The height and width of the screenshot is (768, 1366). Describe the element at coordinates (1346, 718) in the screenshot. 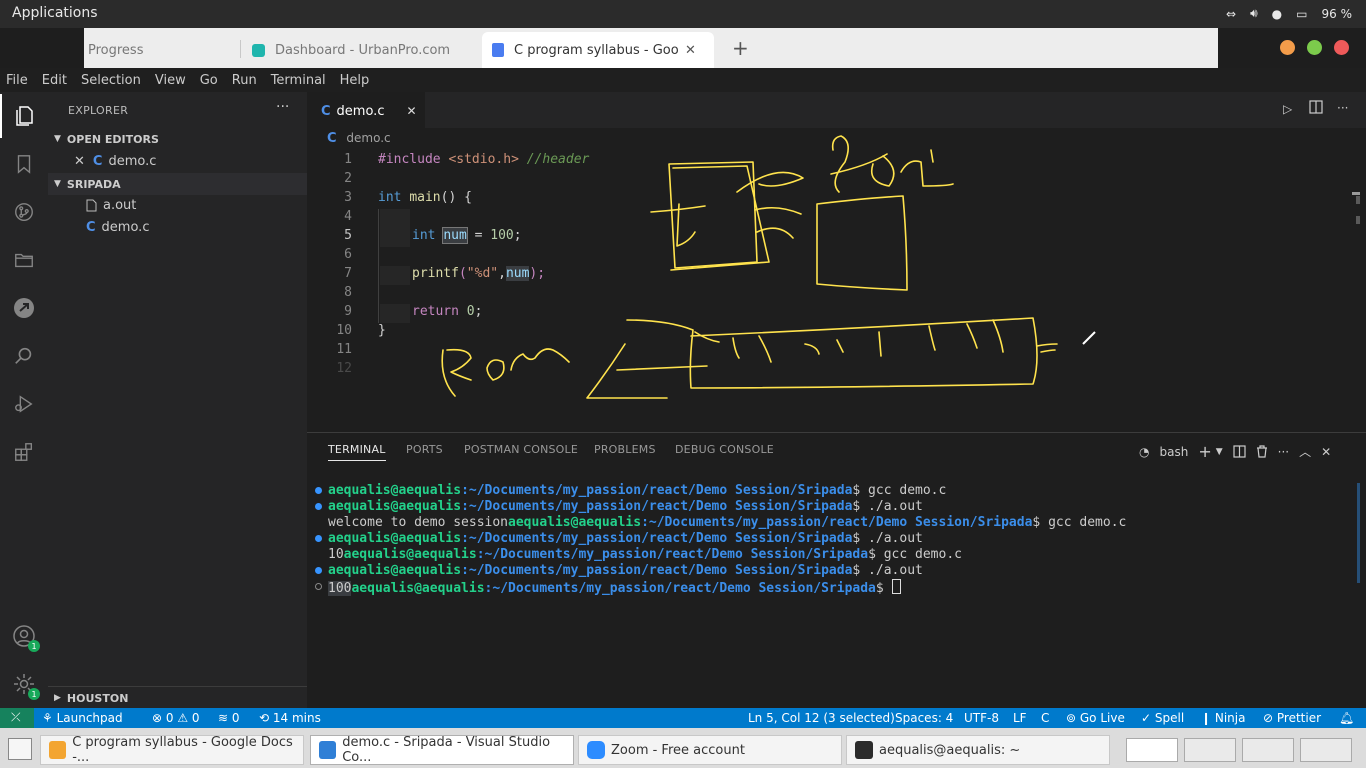

I see `notifications-bell-icon: 🔔︎` at that location.